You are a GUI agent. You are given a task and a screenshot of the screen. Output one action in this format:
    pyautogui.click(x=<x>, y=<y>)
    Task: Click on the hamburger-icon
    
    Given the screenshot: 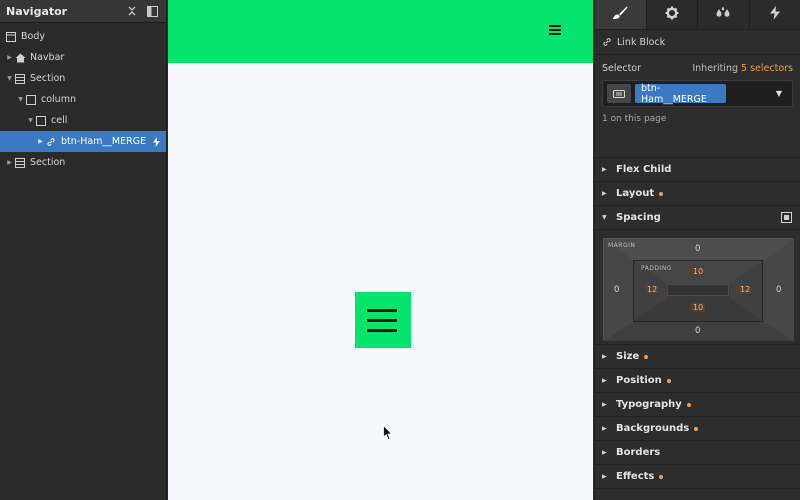 What is the action you would take?
    pyautogui.click(x=555, y=30)
    